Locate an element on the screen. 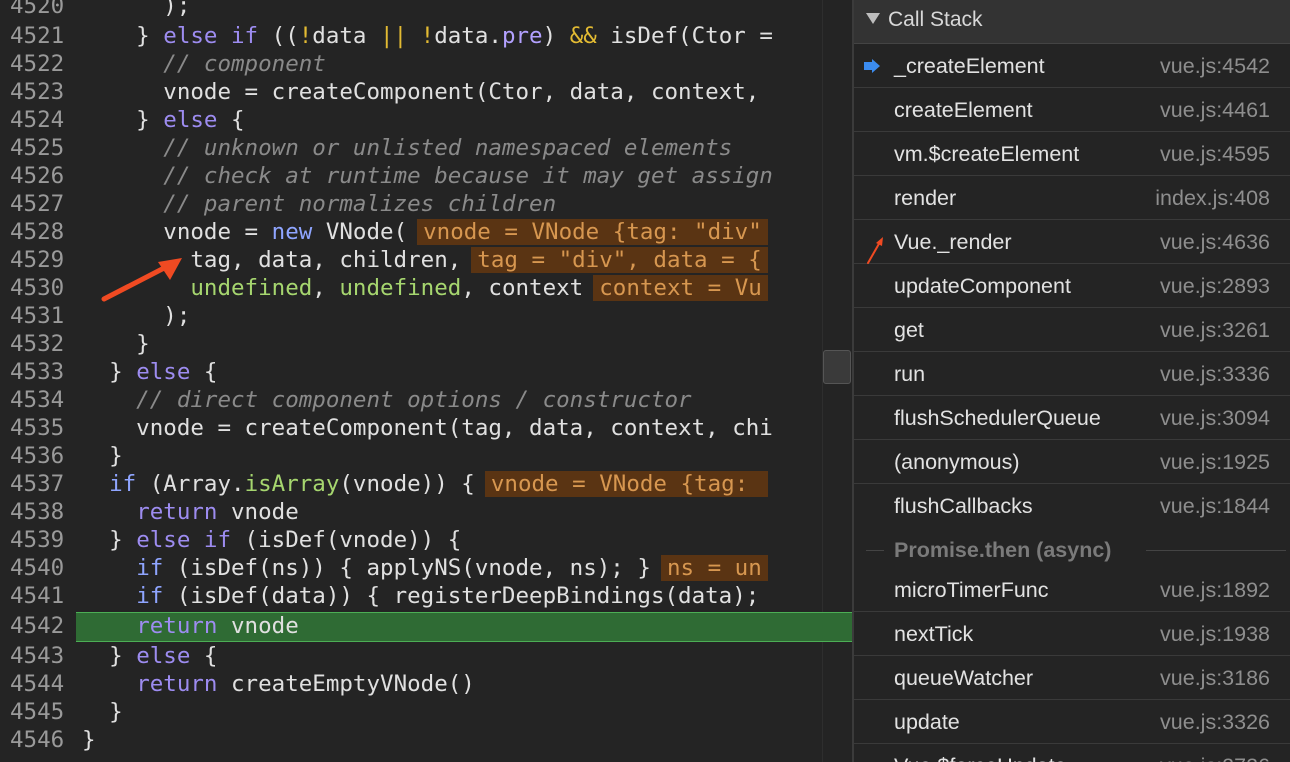 The width and height of the screenshot is (1290, 762). frame-location: vue.js:3094 is located at coordinates (1215, 418).